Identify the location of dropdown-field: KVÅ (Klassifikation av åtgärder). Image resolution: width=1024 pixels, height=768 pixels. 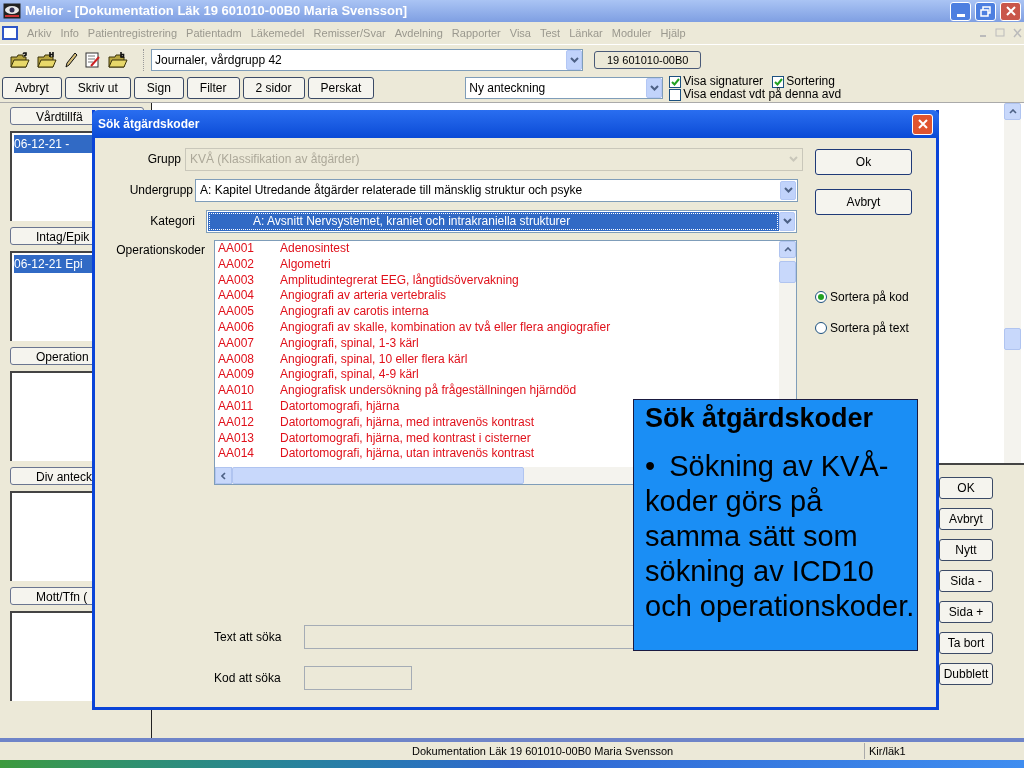
(494, 159).